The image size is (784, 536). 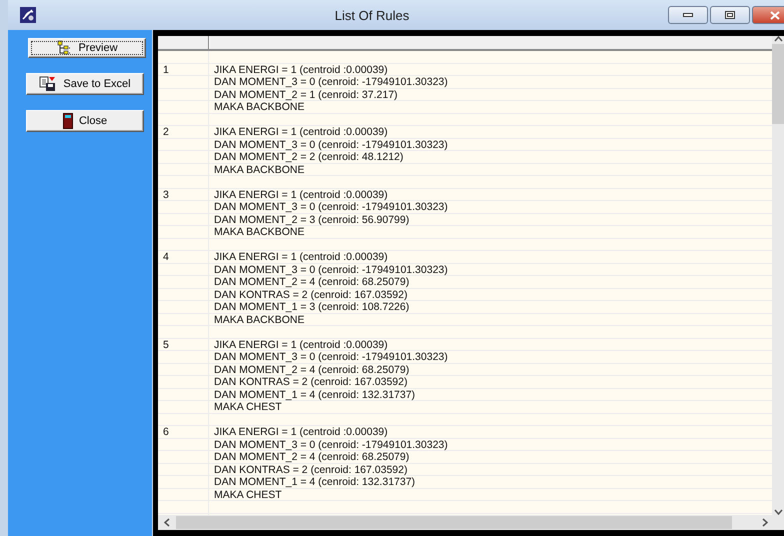 I want to click on rule-number: 3, so click(x=165, y=194).